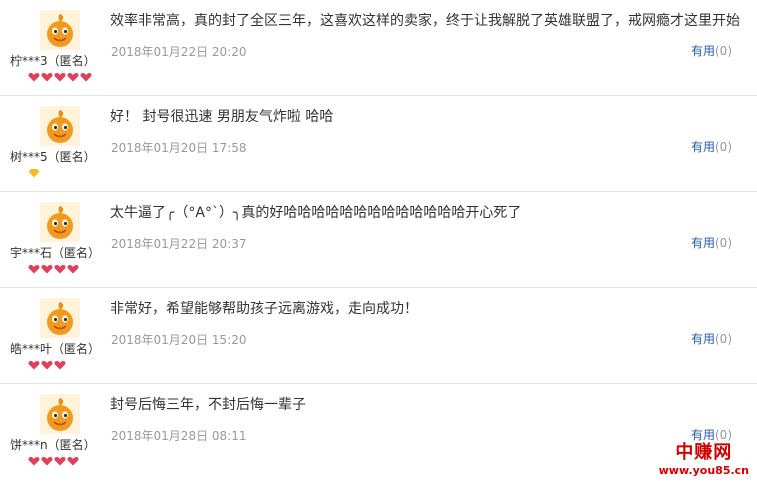  Describe the element at coordinates (179, 148) in the screenshot. I see `review-time: 2018年01月20日 17:58` at that location.